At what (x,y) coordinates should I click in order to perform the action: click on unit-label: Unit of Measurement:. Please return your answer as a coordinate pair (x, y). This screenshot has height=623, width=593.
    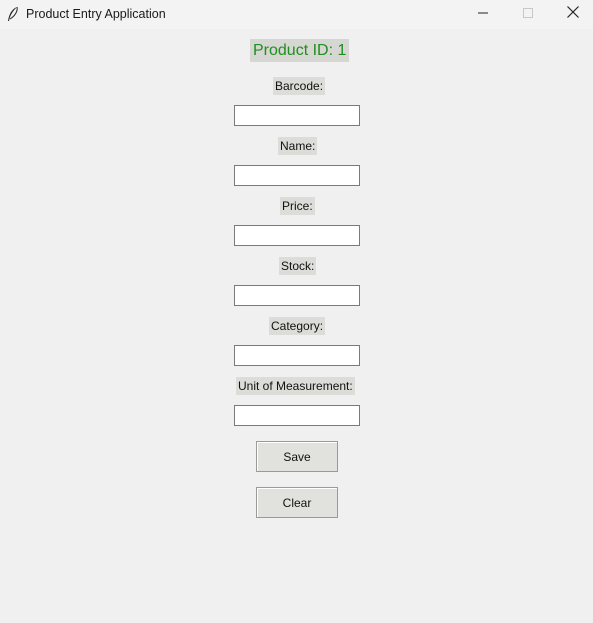
    Looking at the image, I should click on (295, 386).